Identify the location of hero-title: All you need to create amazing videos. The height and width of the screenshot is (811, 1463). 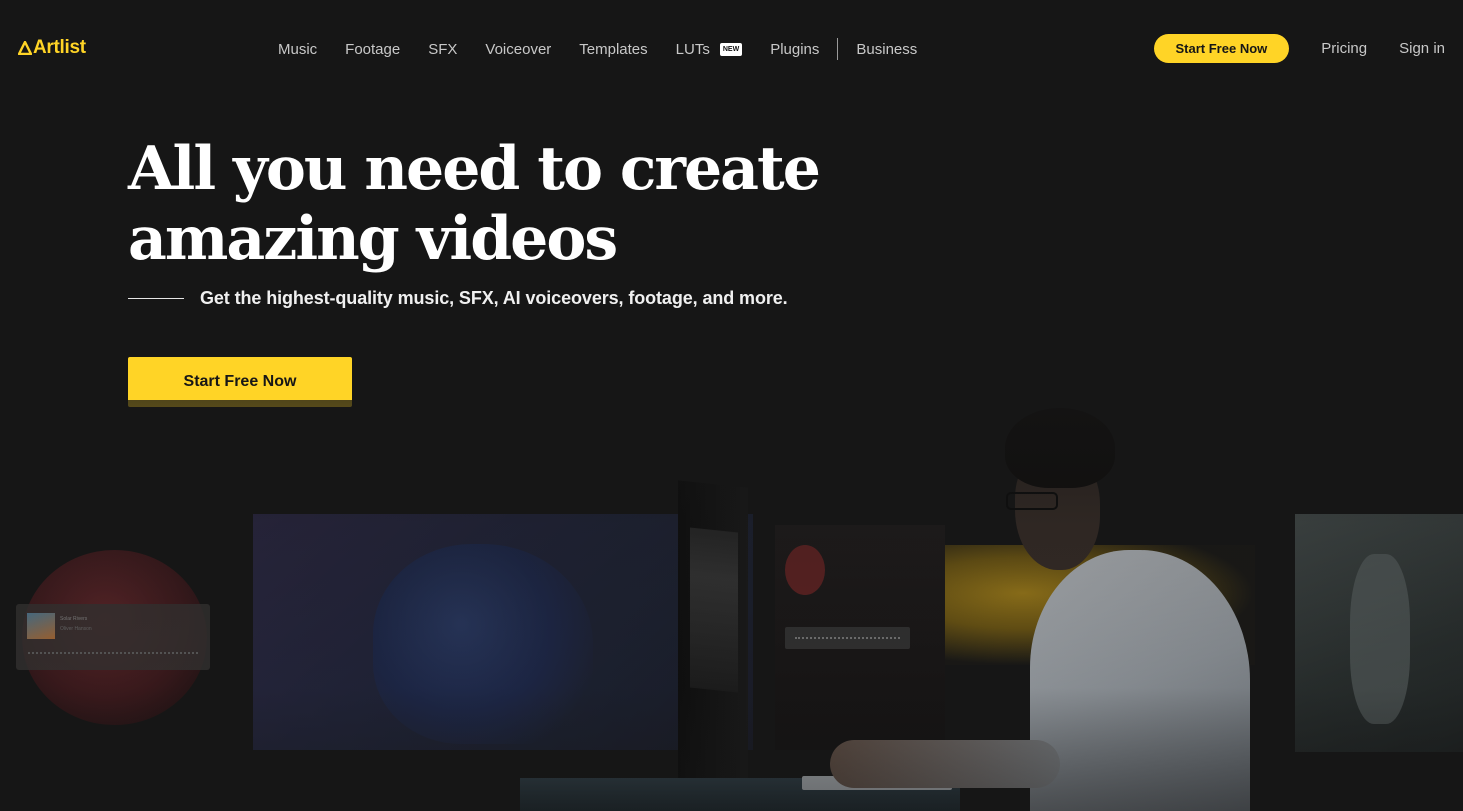
(474, 204).